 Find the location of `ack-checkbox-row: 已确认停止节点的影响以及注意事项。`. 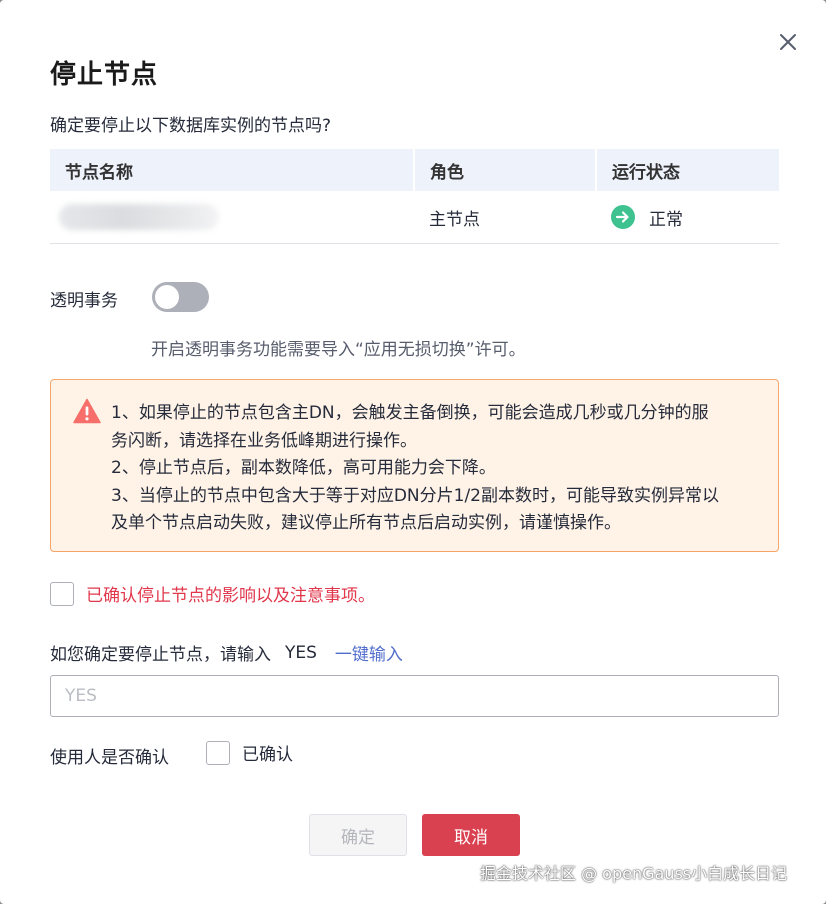

ack-checkbox-row: 已确认停止节点的影响以及注意事项。 is located at coordinates (212, 593).